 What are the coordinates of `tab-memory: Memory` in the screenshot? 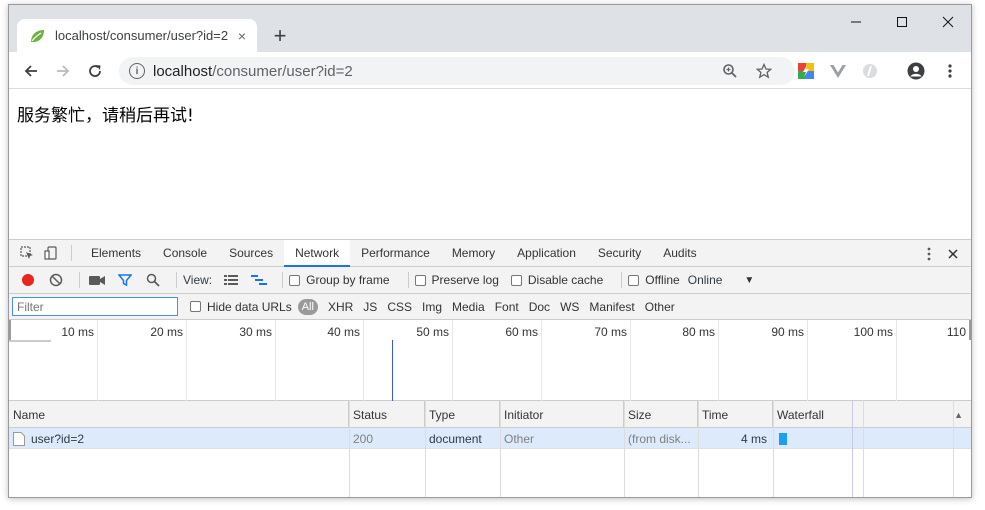 It's located at (473, 253).